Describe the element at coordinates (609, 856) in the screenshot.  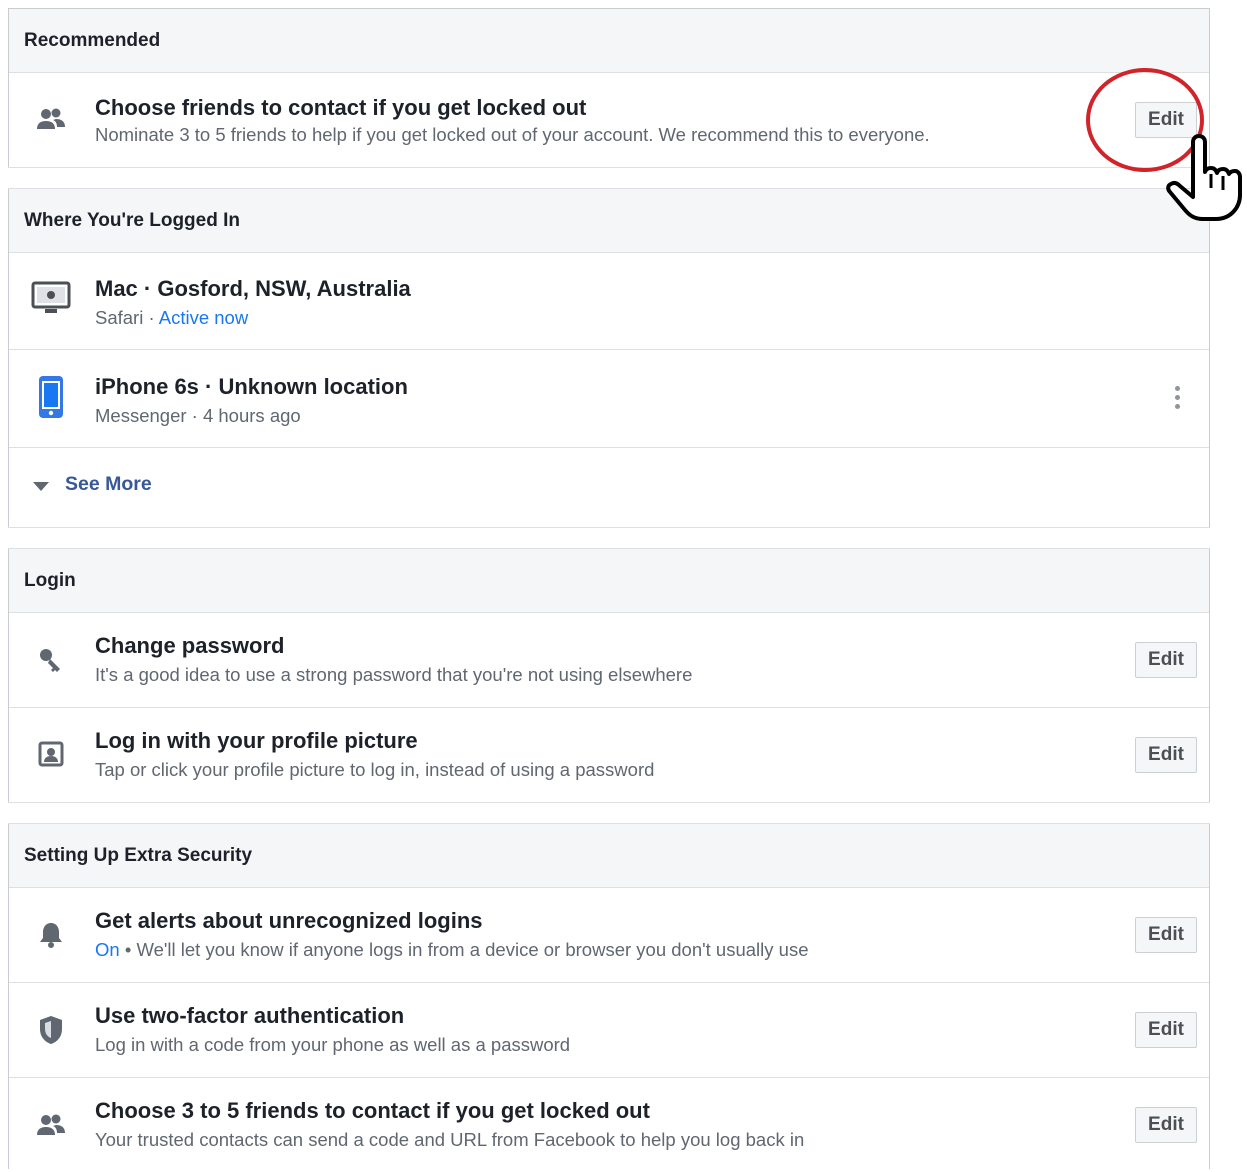
I see `section-heading-extra-security: Setting Up Extra Security` at that location.